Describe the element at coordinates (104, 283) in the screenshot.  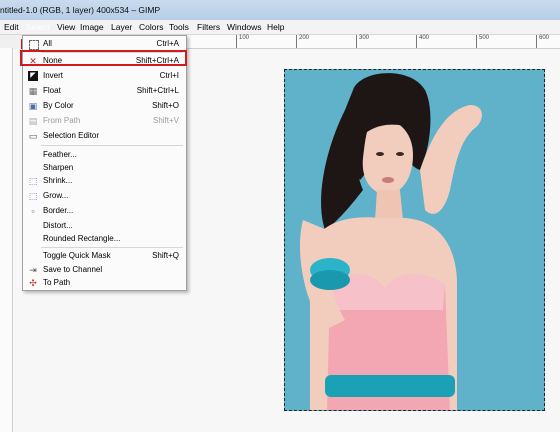
I see `menu-item-to-path: ✣ To Path` at that location.